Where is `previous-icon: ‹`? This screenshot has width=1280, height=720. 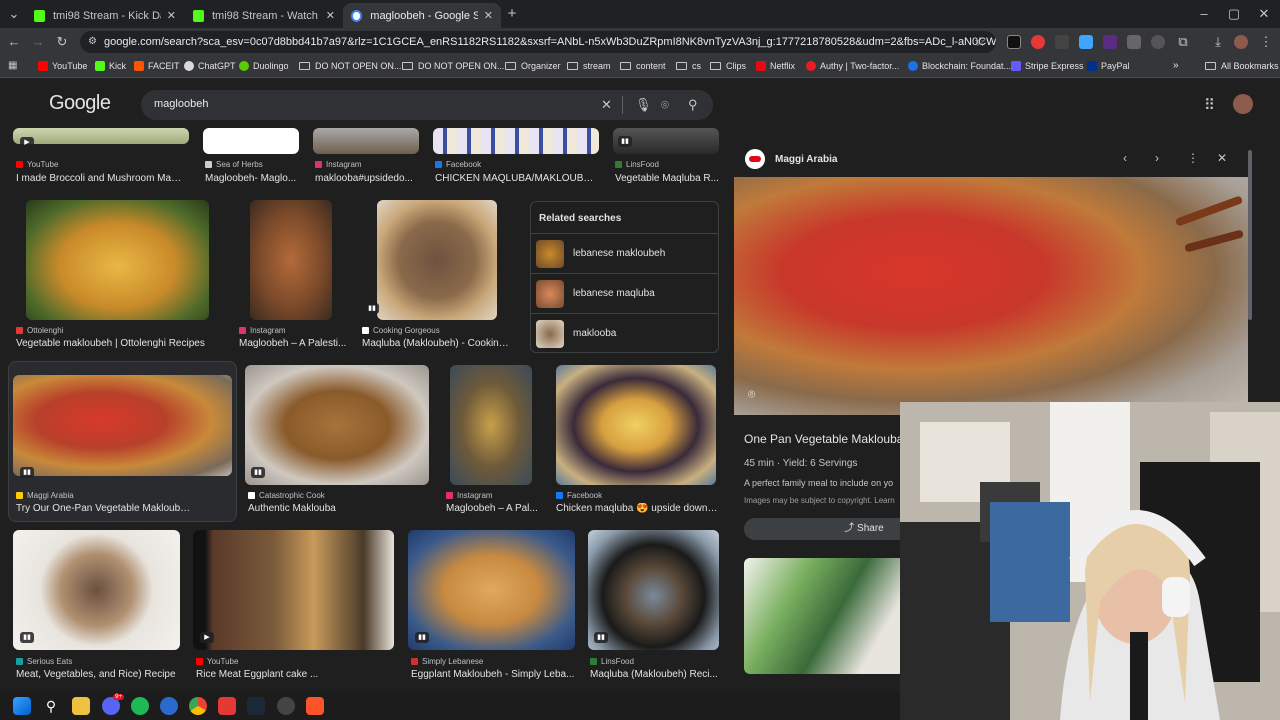
previous-icon: ‹ is located at coordinates (1125, 158).